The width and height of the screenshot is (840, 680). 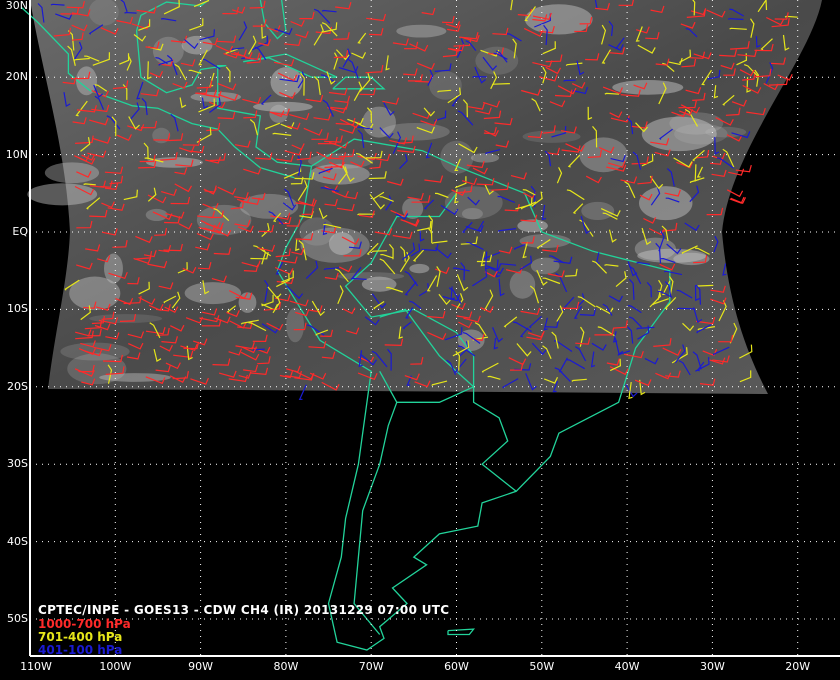 What do you see at coordinates (542, 666) in the screenshot?
I see `lon-label: 50W` at bounding box center [542, 666].